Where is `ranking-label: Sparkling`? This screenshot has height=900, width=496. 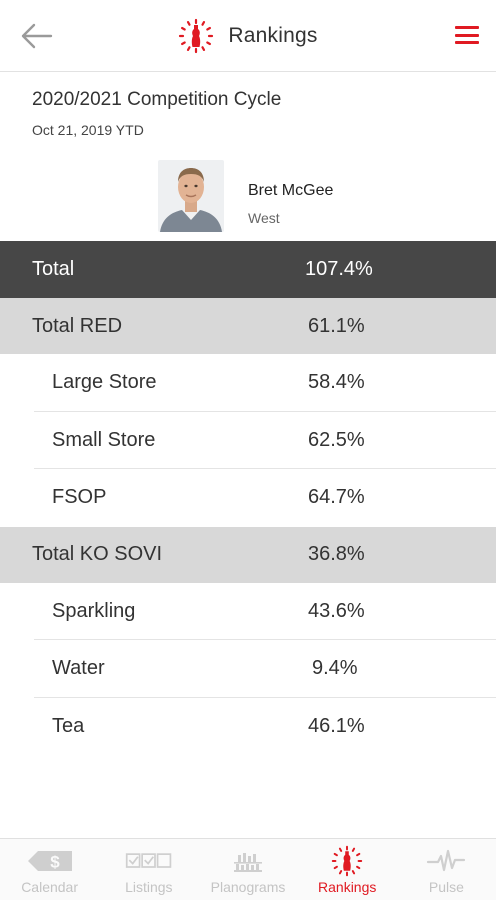 ranking-label: Sparkling is located at coordinates (94, 610).